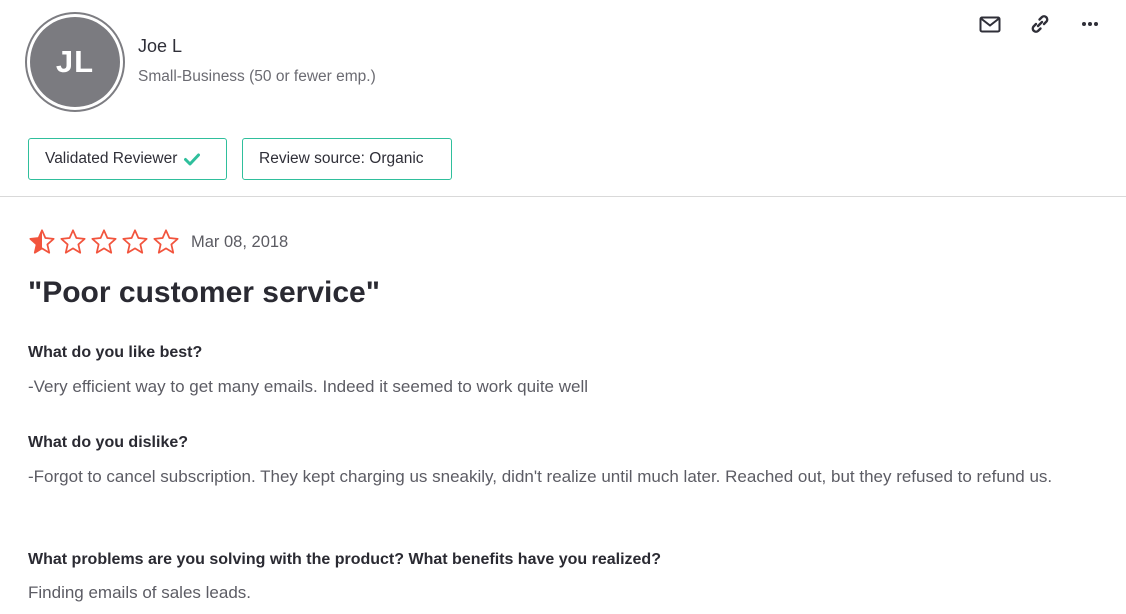  Describe the element at coordinates (160, 46) in the screenshot. I see `reviewer-name: Joe L` at that location.